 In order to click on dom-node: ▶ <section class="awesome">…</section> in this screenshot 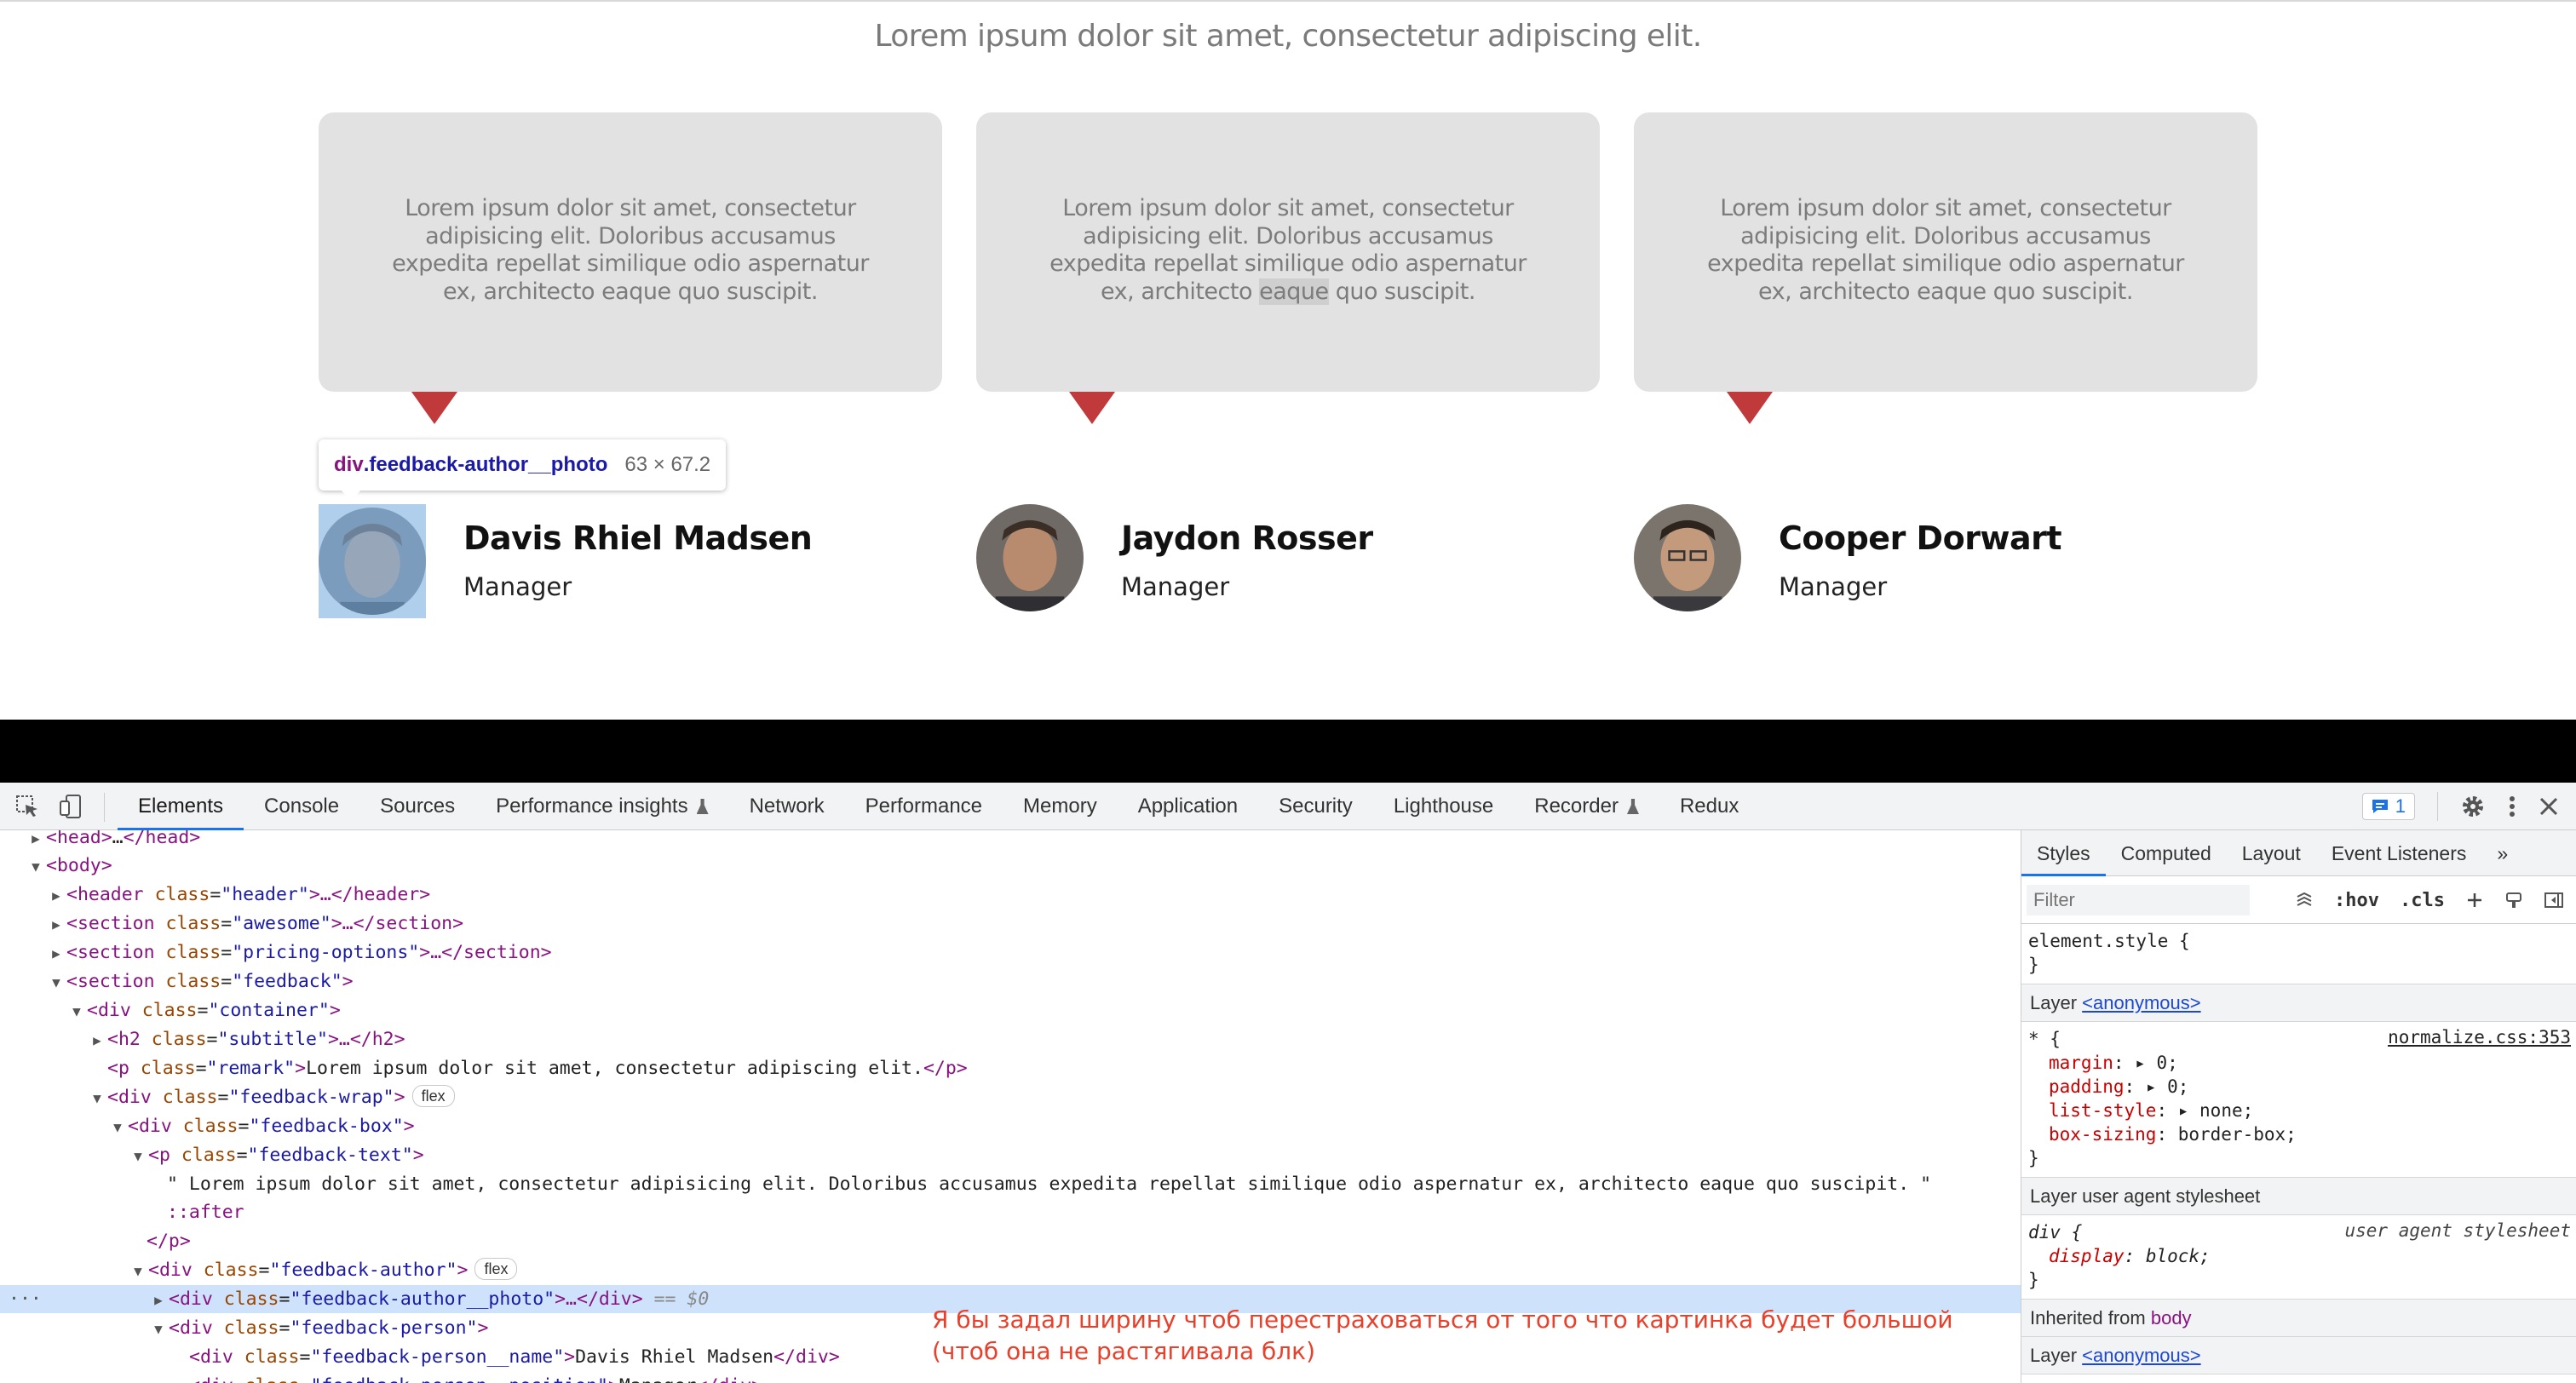, I will do `click(1011, 924)`.